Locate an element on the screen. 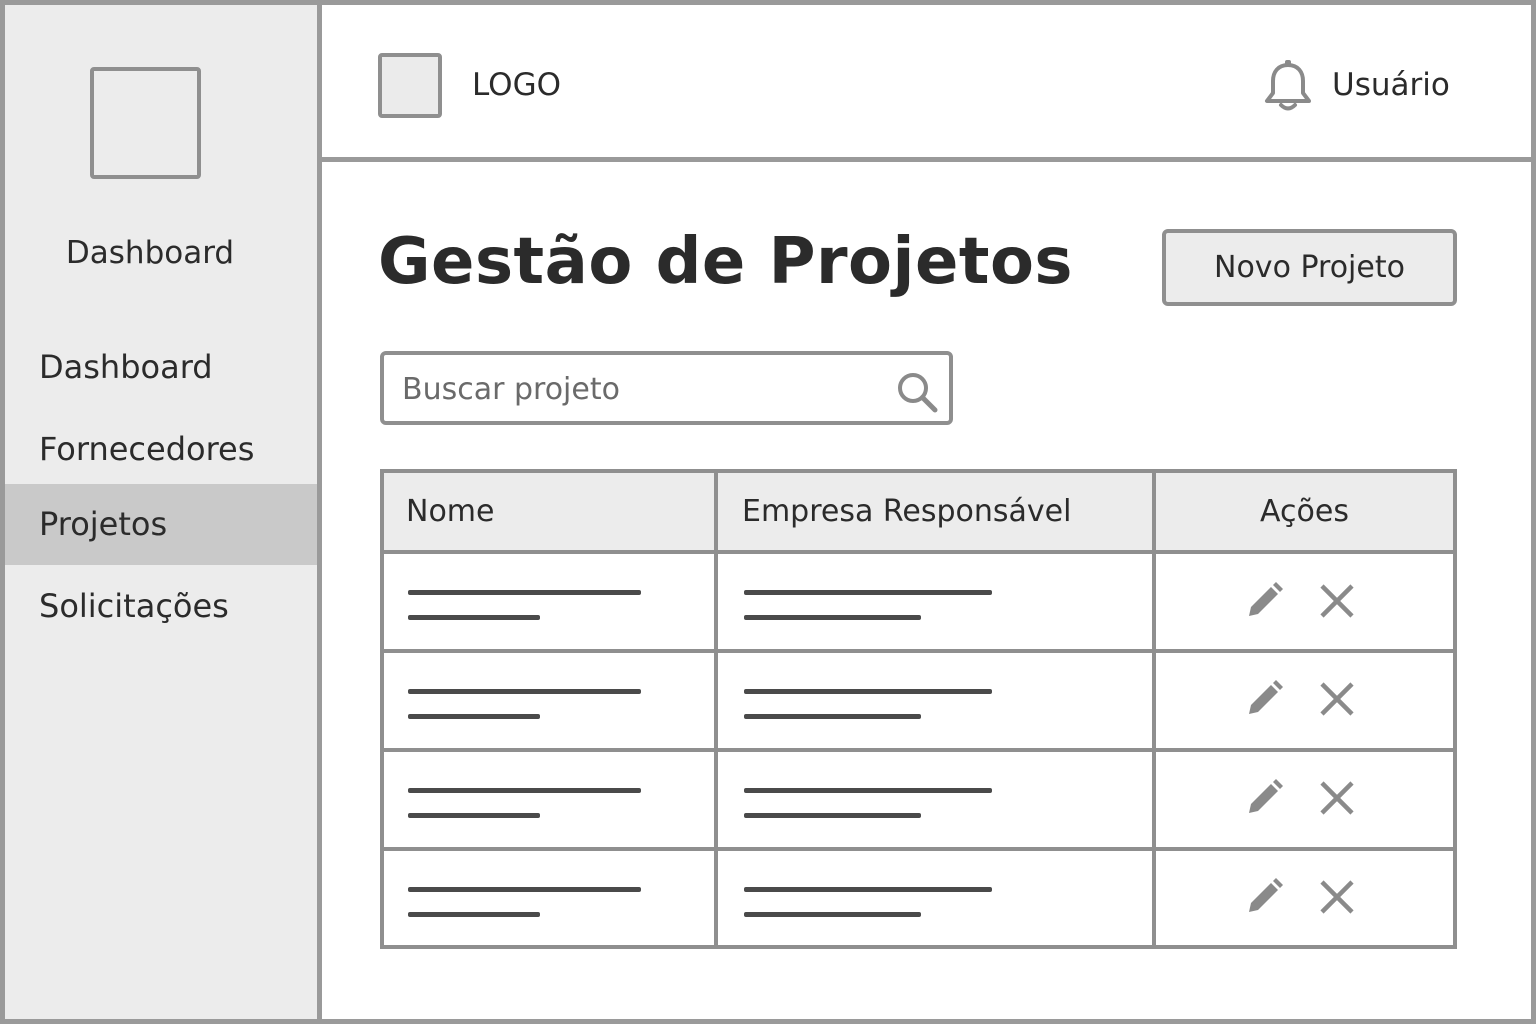 The image size is (1536, 1024). sidebar-item-fornecedores: Fornecedores is located at coordinates (161, 449).